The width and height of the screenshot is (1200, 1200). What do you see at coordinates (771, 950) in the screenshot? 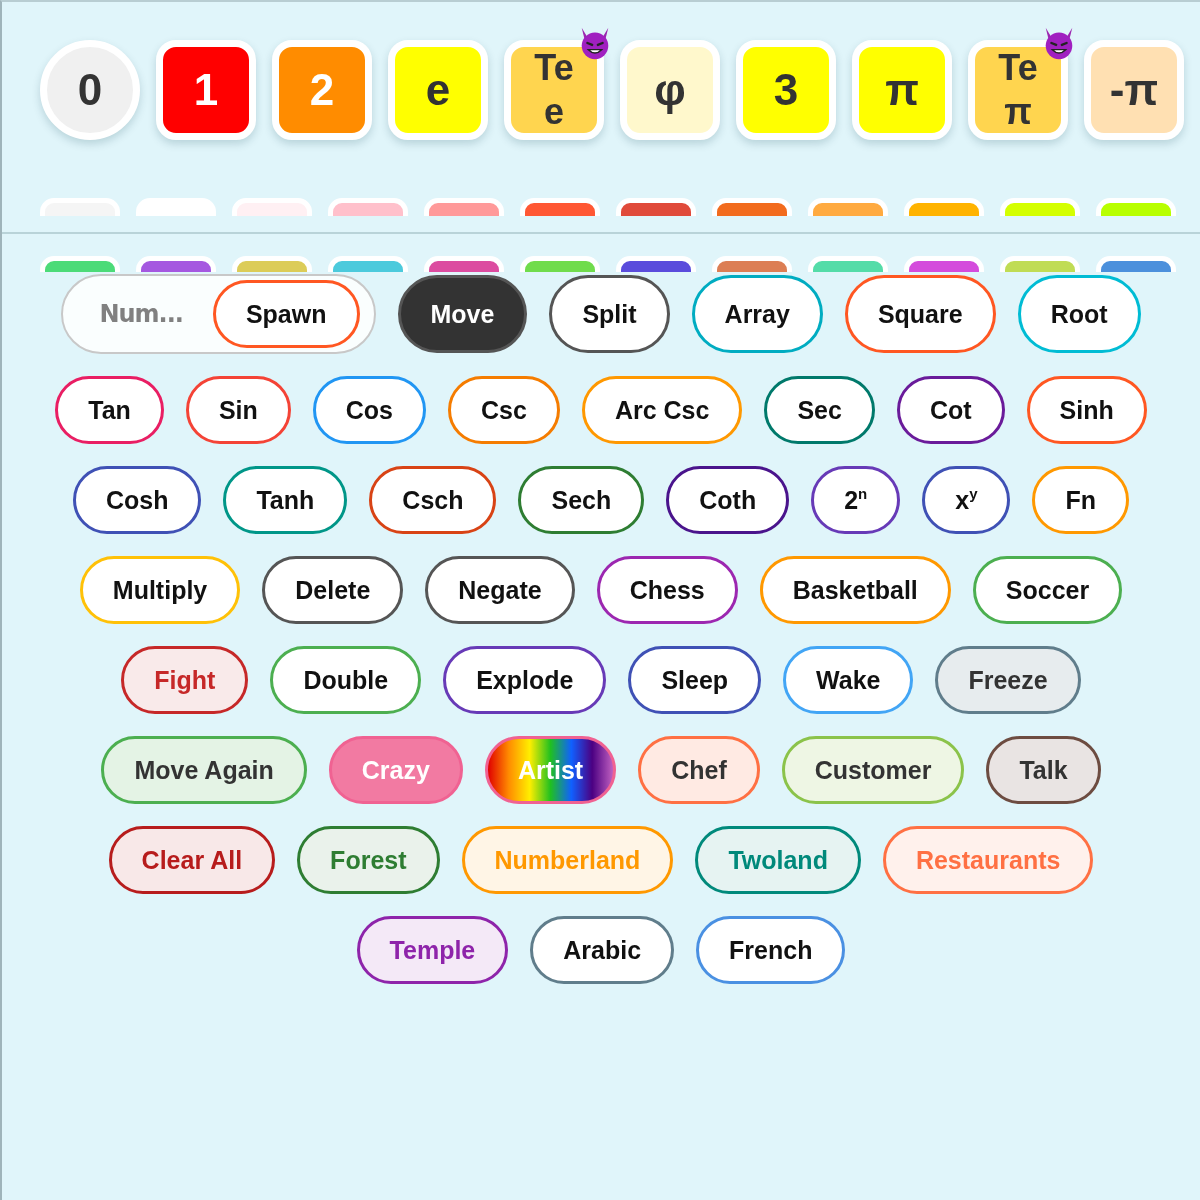
I see `pill-button: French` at bounding box center [771, 950].